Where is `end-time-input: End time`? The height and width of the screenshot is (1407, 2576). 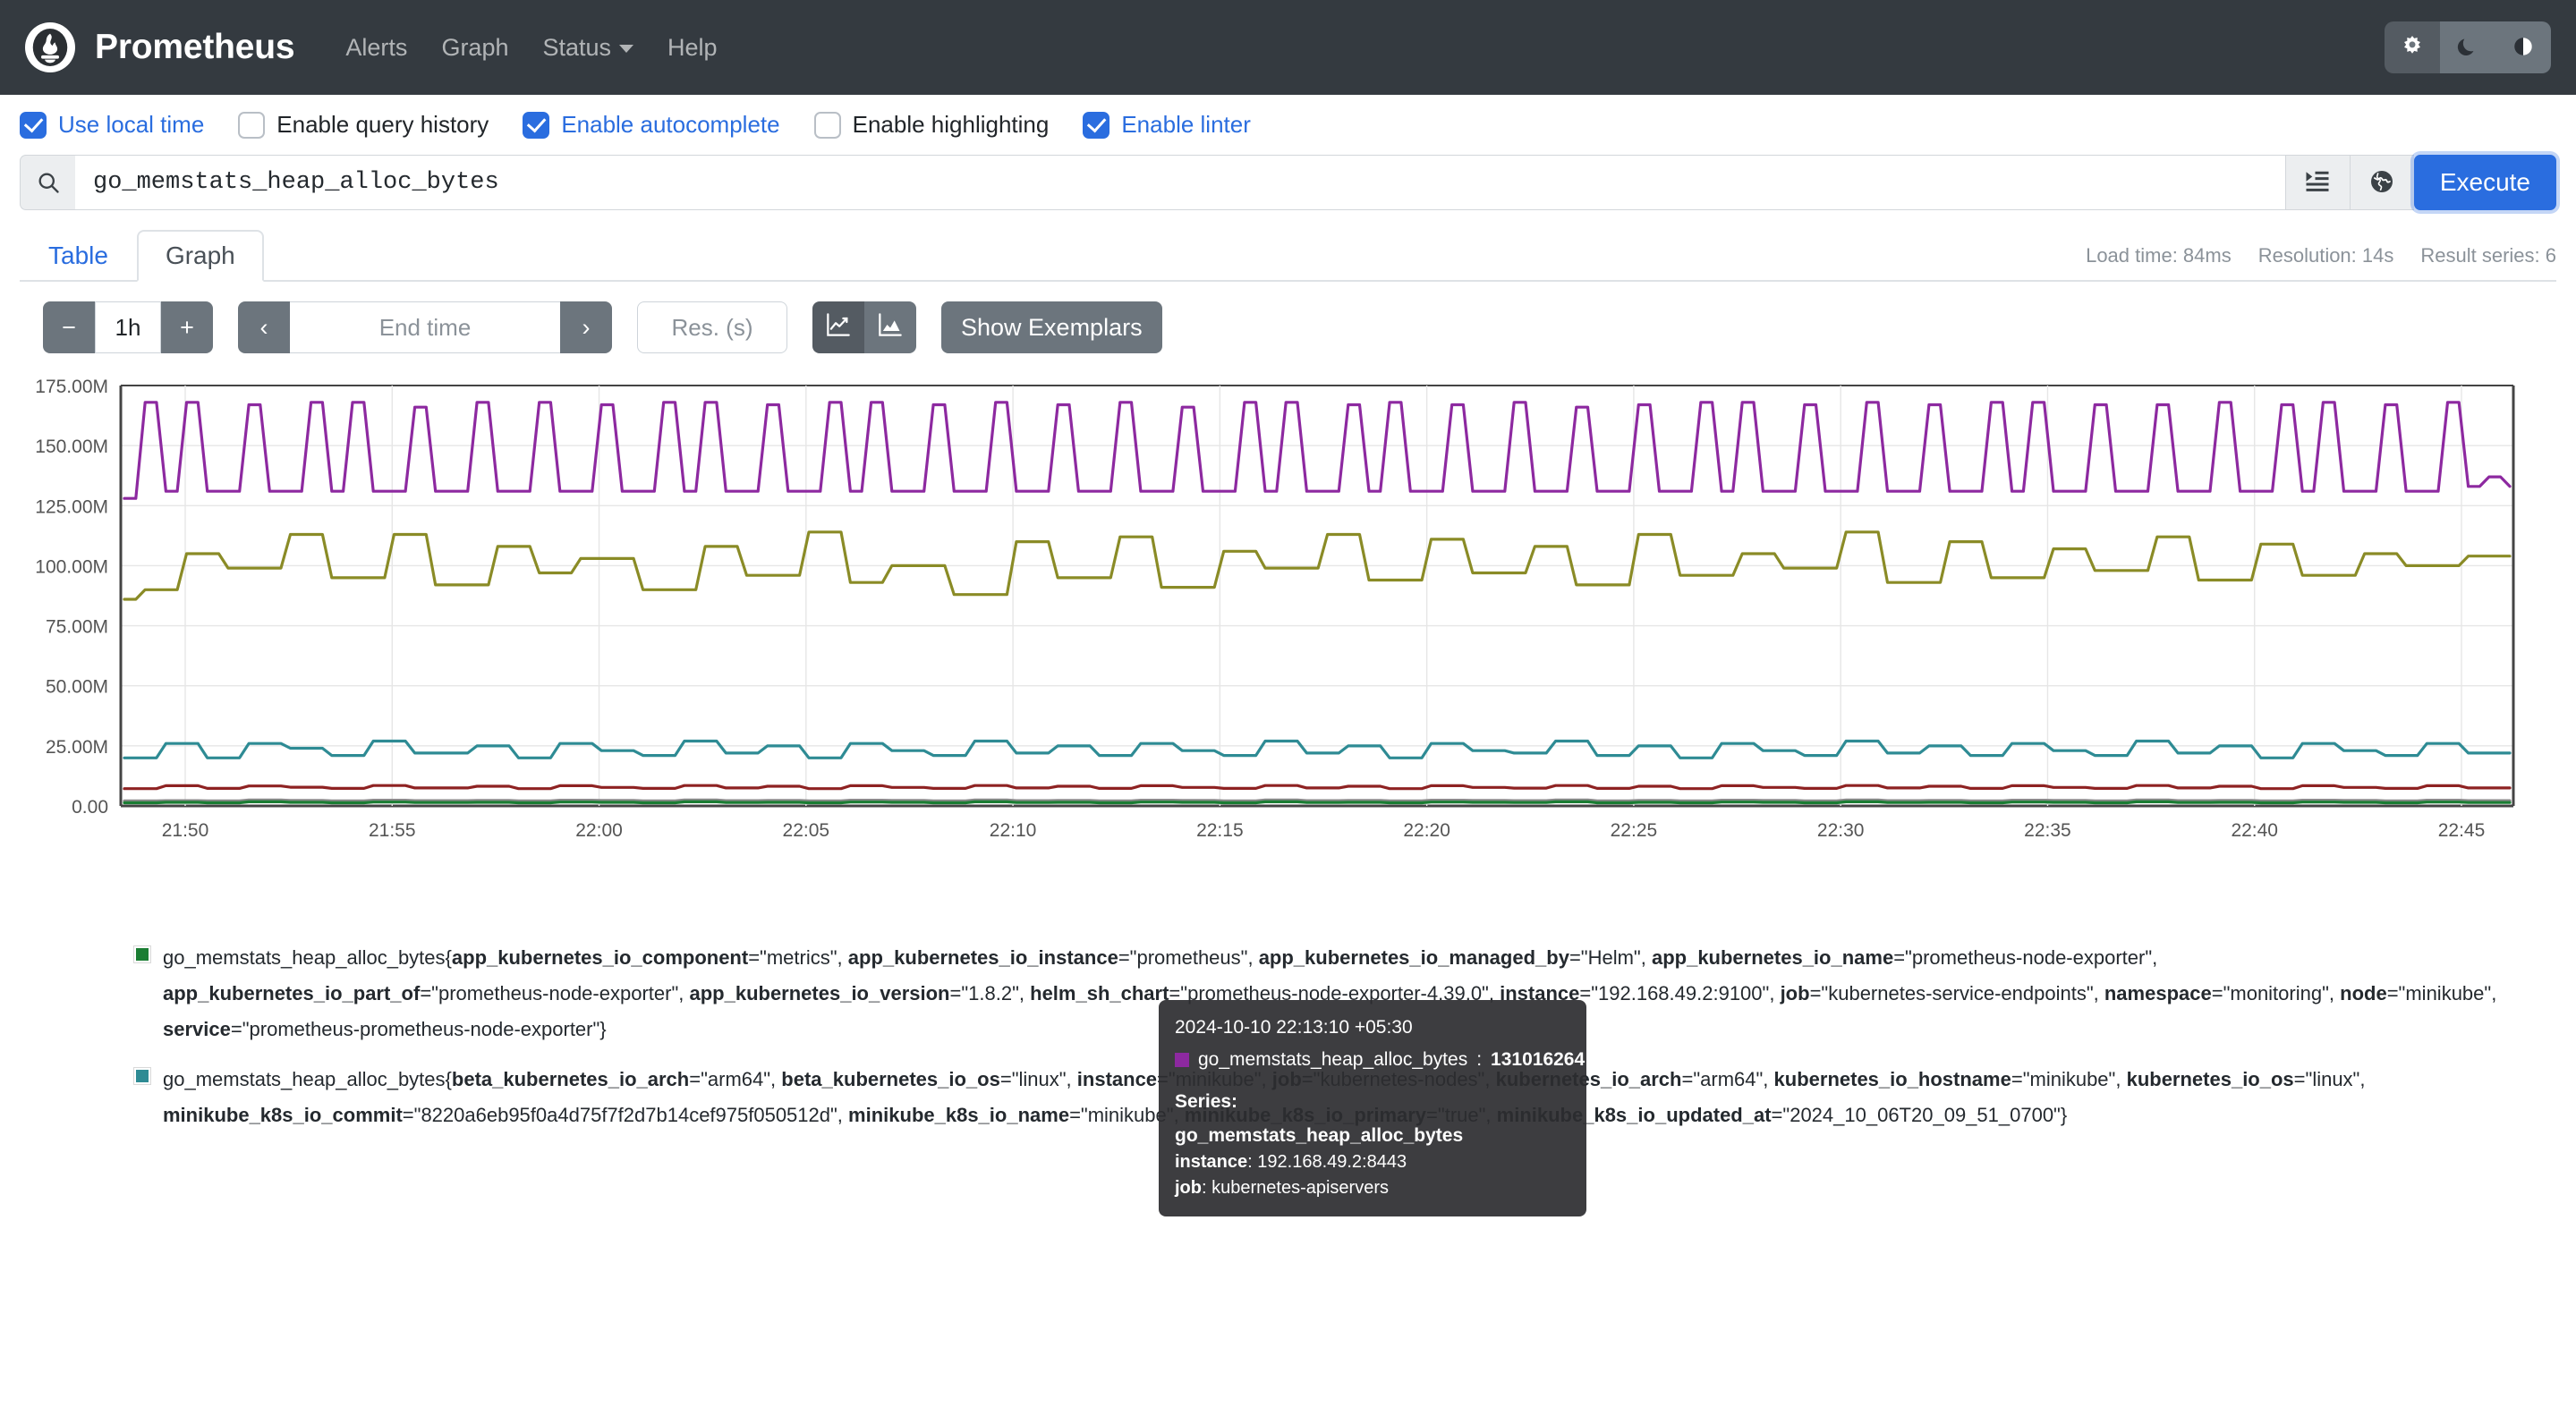 end-time-input: End time is located at coordinates (425, 327).